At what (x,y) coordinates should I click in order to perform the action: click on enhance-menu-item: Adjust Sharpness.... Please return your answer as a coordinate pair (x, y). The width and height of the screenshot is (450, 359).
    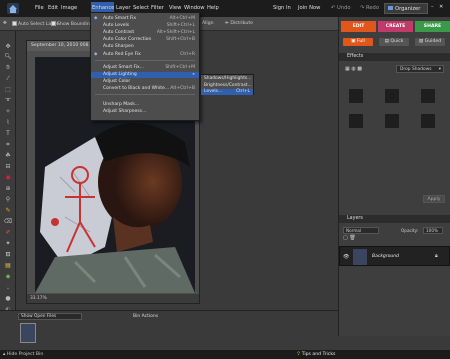
    Looking at the image, I should click on (145, 112).